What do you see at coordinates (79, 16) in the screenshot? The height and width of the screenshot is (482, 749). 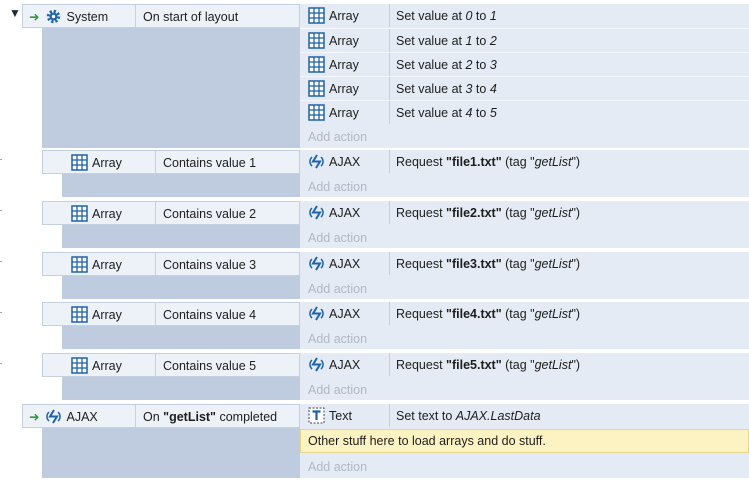 I see `condition-object: ➜ System` at bounding box center [79, 16].